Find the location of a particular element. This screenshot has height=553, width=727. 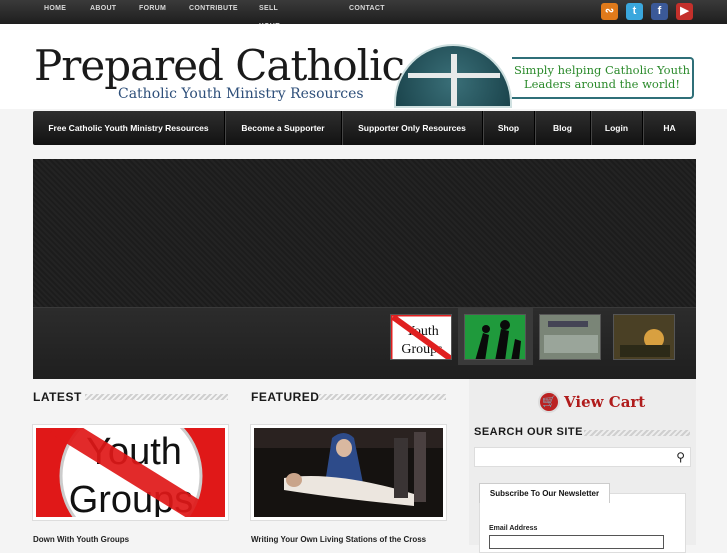

slider-thumb-youth-groups: Youth Groups is located at coordinates (421, 337).